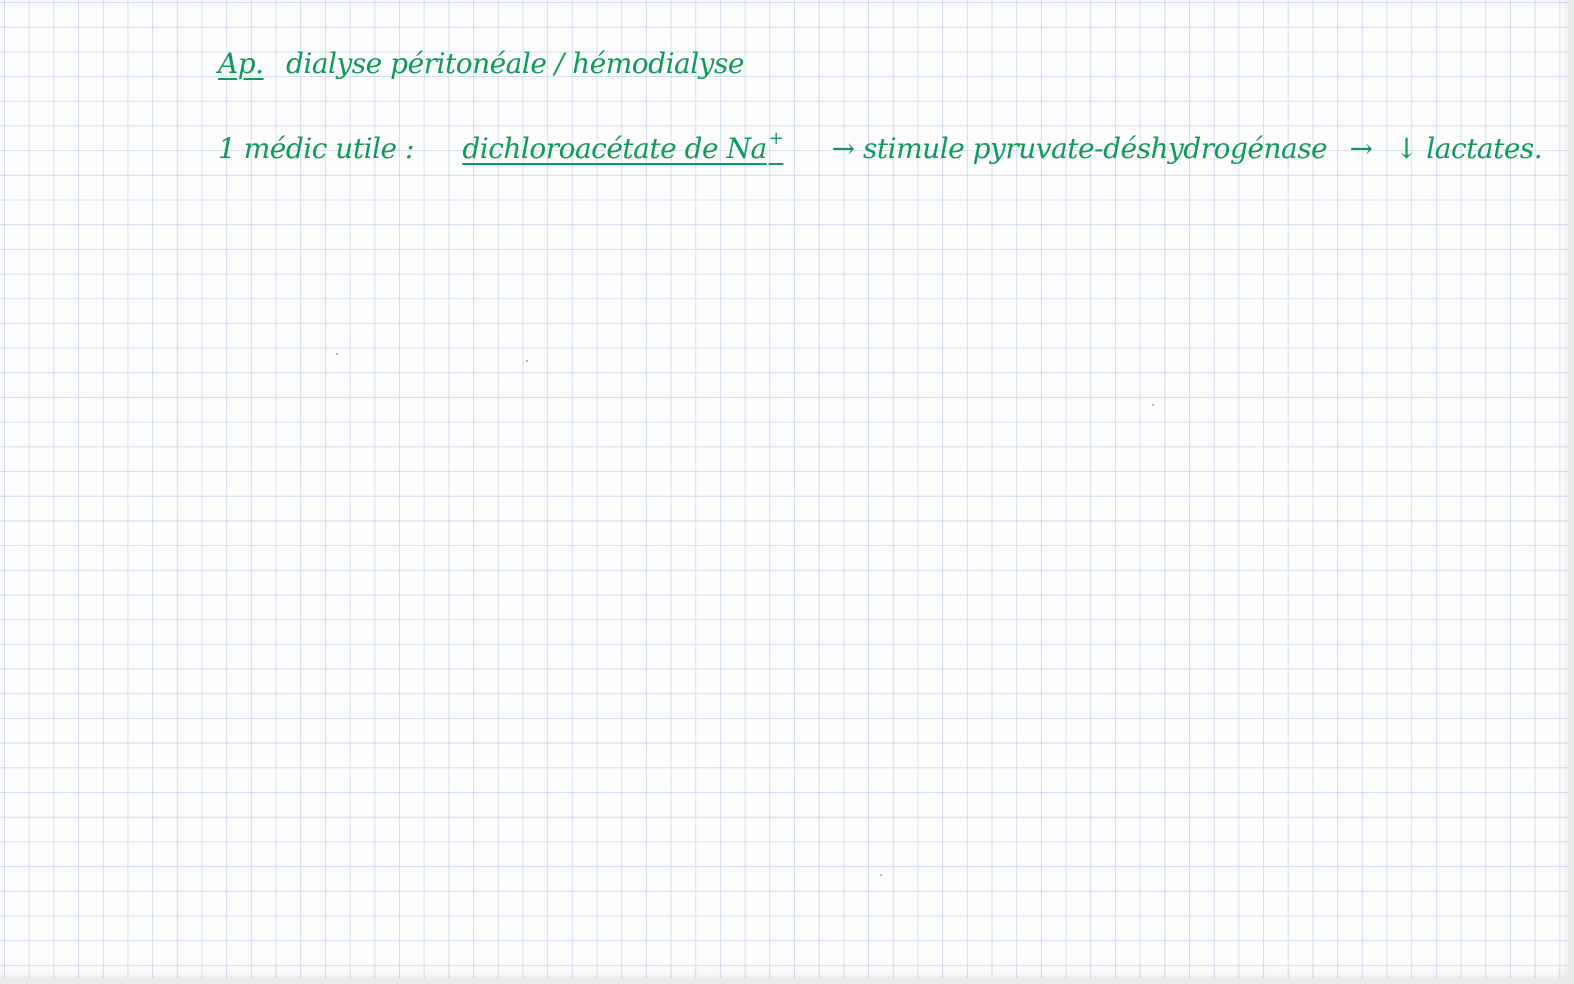  What do you see at coordinates (481, 64) in the screenshot?
I see `note-line-1: Ap. dialyse péritonéale / hémodialyse` at bounding box center [481, 64].